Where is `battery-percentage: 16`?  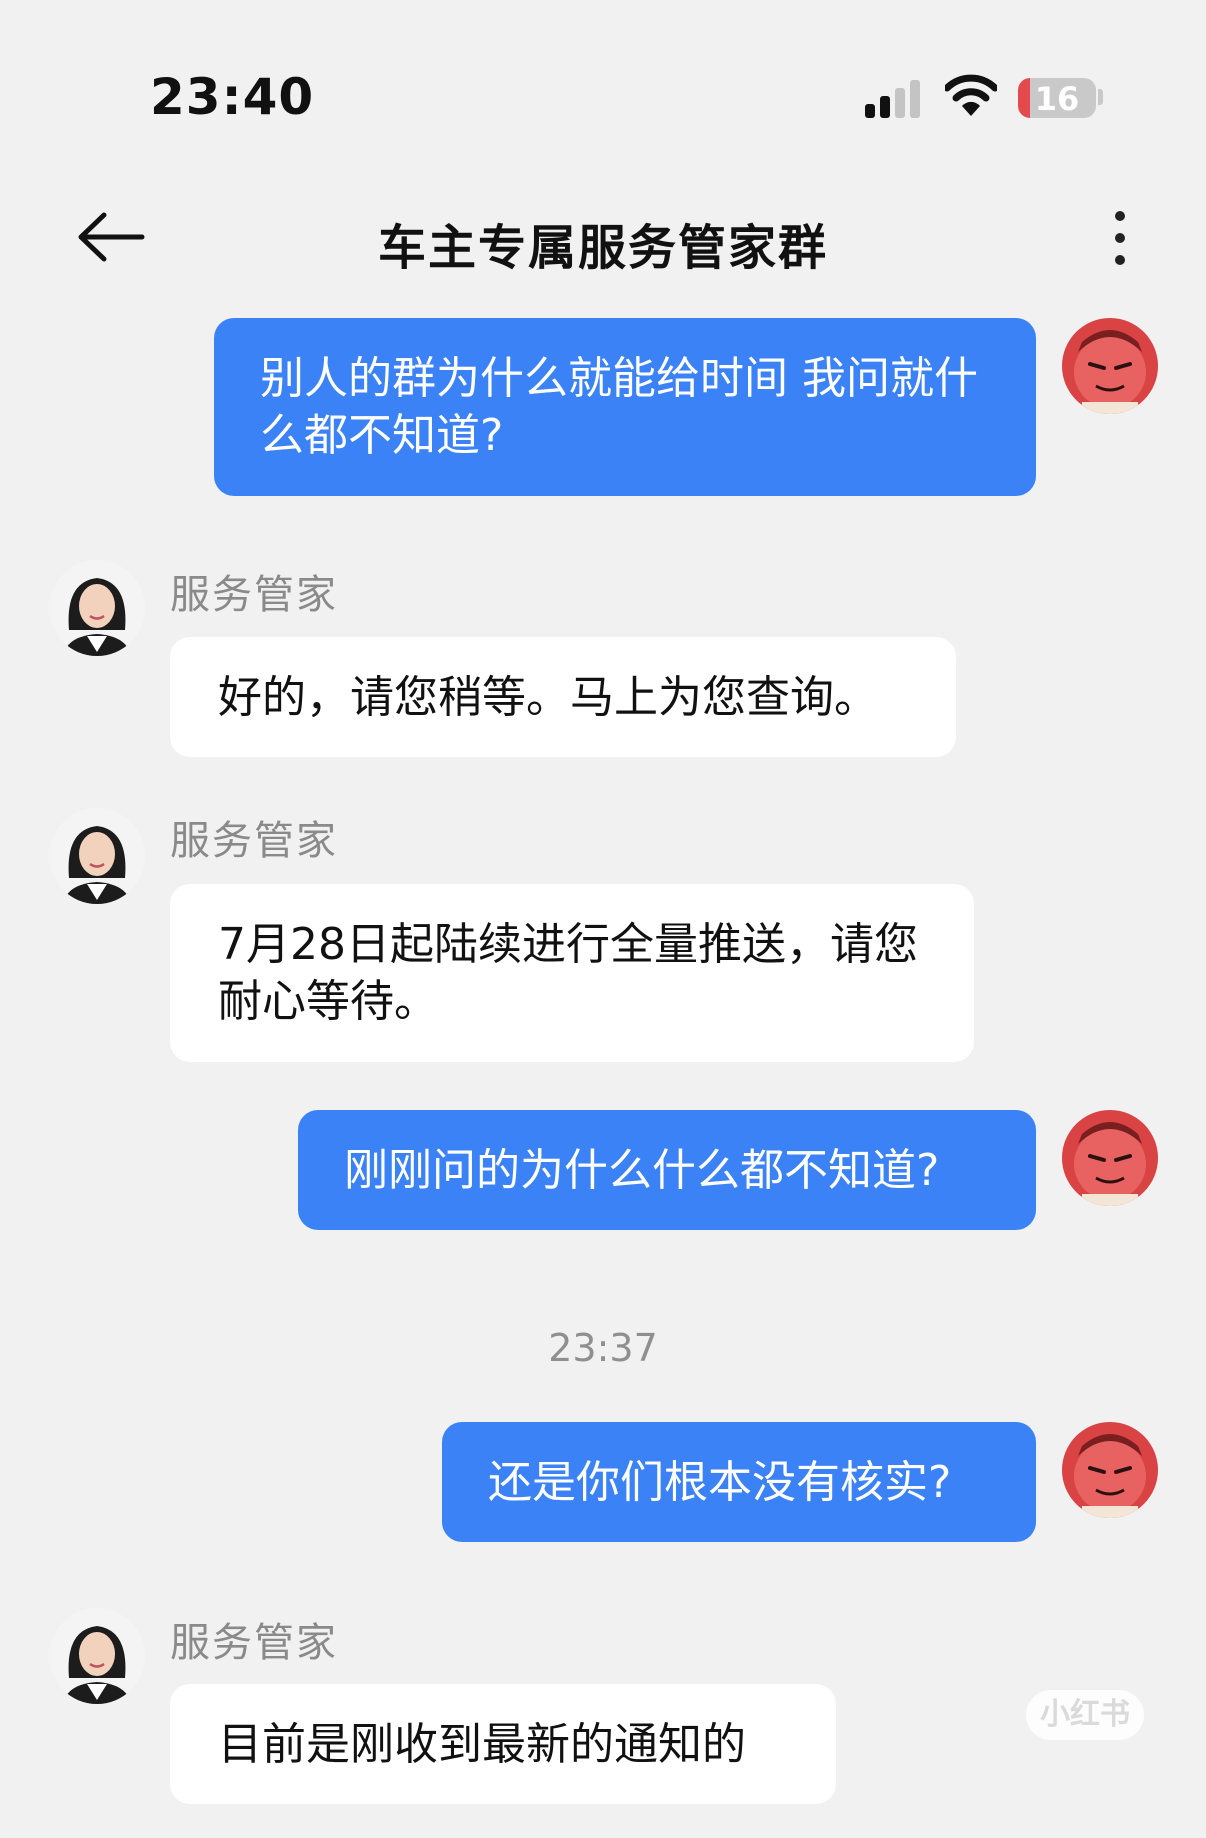 battery-percentage: 16 is located at coordinates (1057, 99).